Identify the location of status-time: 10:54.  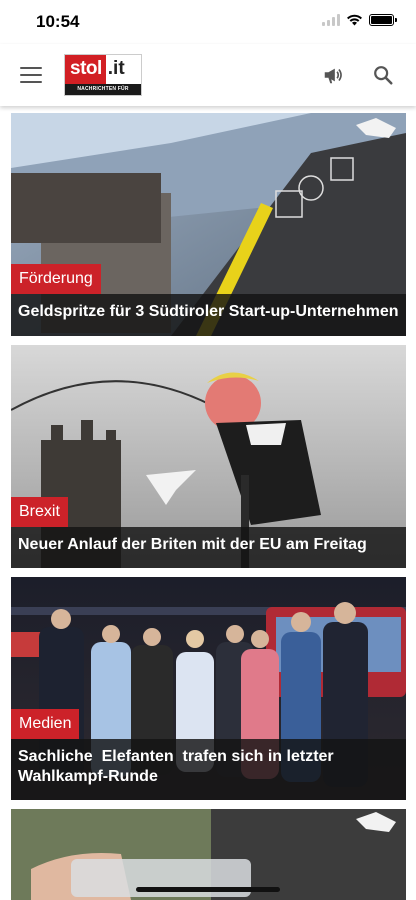
(58, 21).